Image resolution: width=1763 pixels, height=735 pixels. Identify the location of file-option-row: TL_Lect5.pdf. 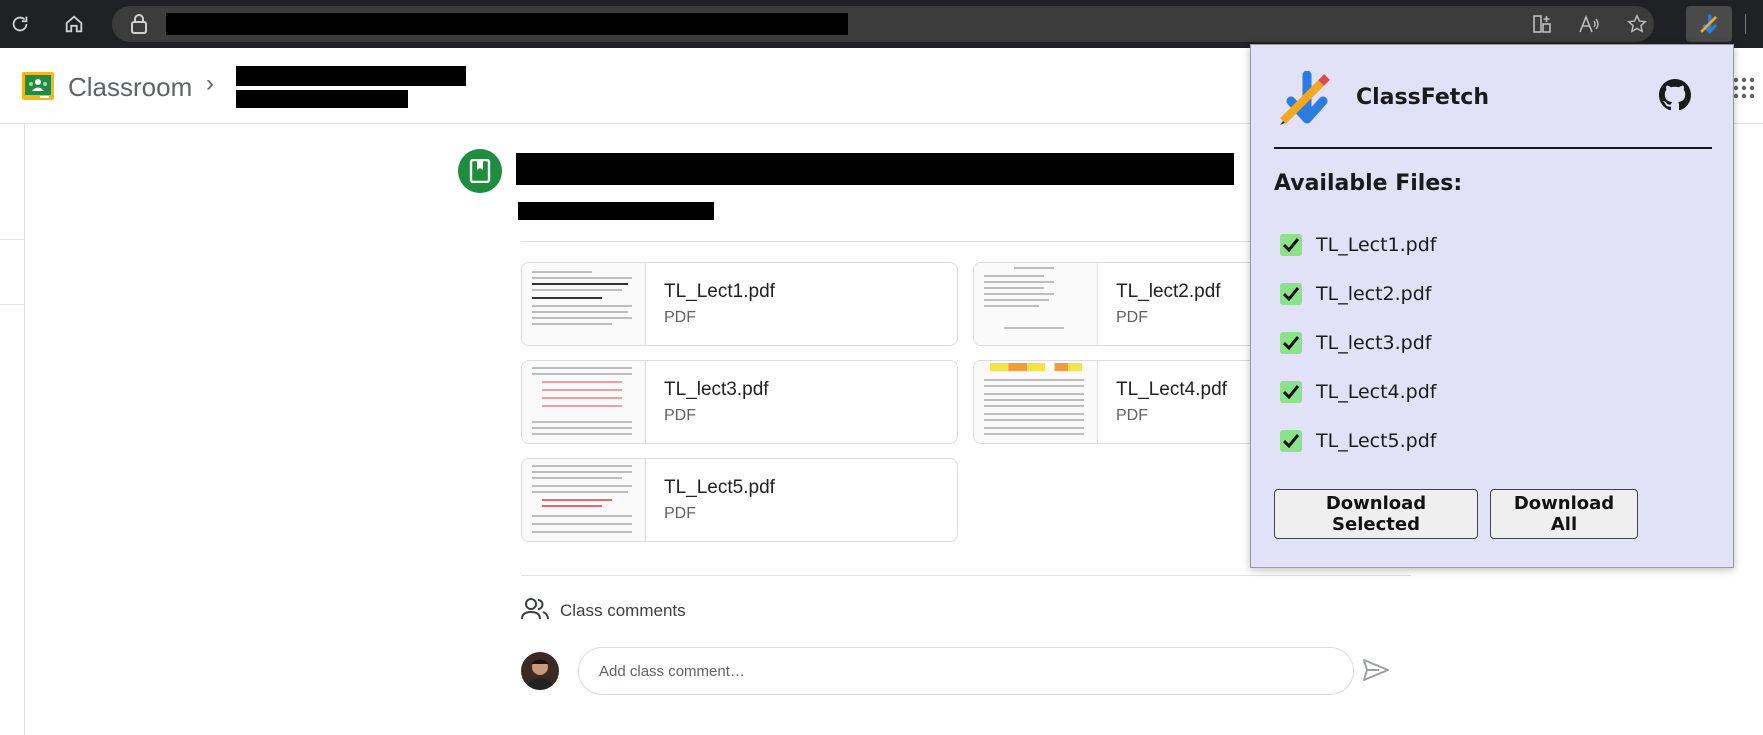
(1358, 441).